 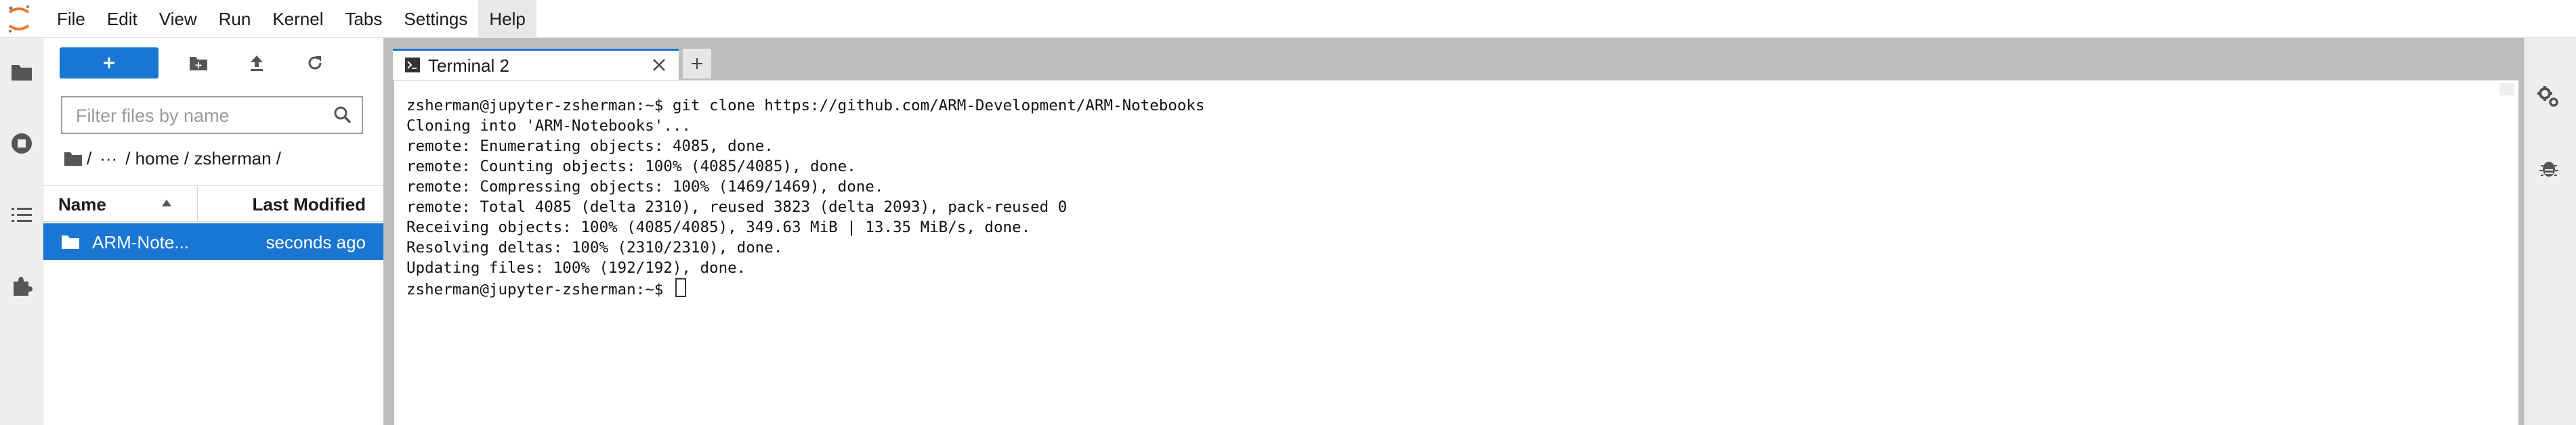 I want to click on left-sidebar, so click(x=21, y=231).